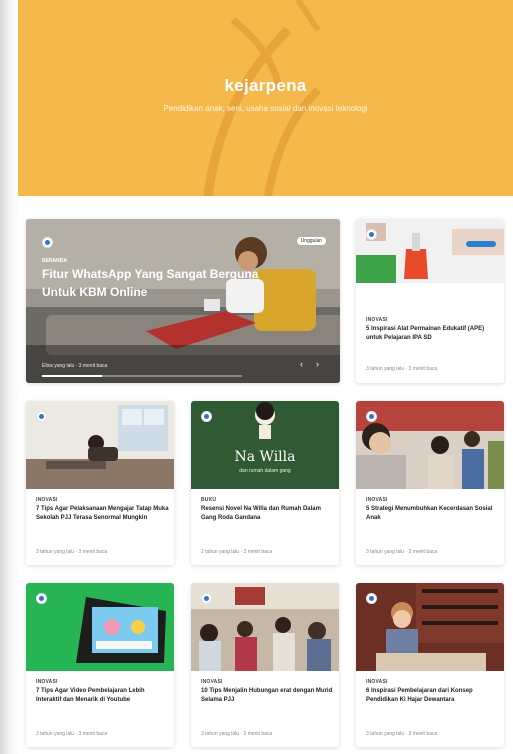  What do you see at coordinates (262, 98) in the screenshot?
I see `header-decoration` at bounding box center [262, 98].